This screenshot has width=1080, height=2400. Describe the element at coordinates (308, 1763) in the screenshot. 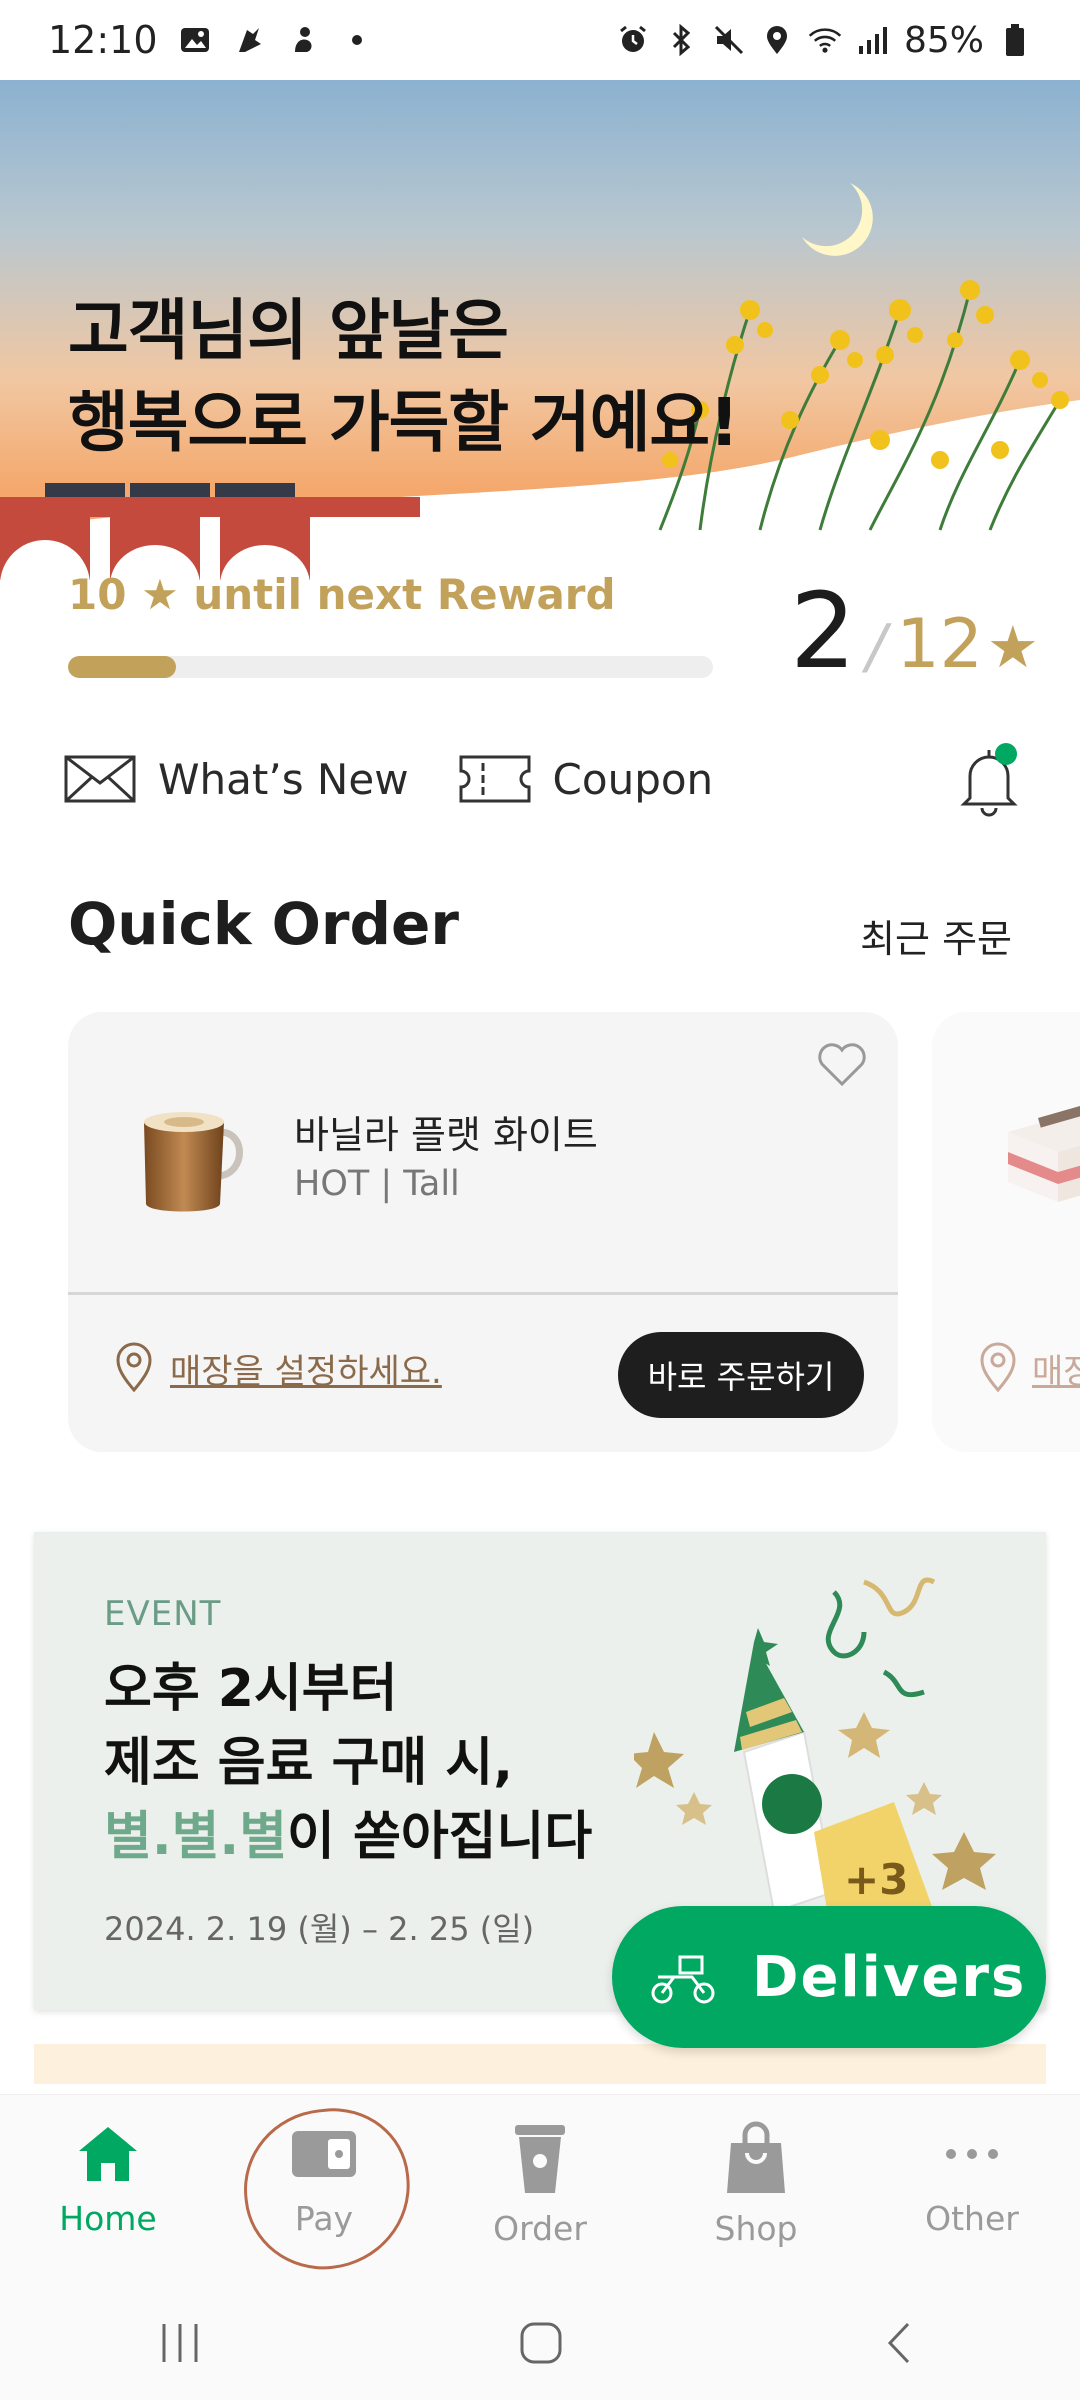

I see `event-line-2: 제조 음료 구매 시,` at that location.